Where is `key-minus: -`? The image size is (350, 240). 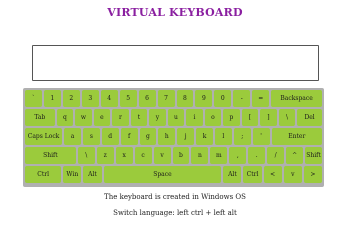
key-minus: - is located at coordinates (242, 98).